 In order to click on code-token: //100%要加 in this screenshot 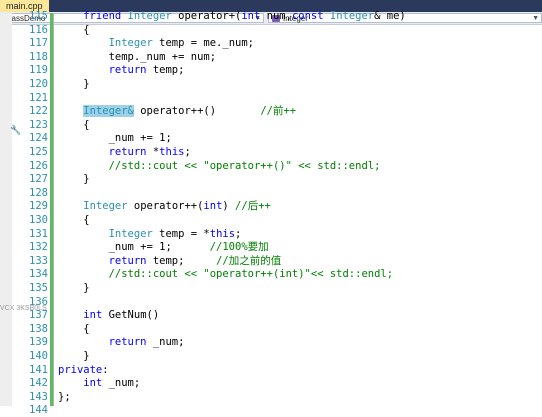, I will do `click(239, 247)`.